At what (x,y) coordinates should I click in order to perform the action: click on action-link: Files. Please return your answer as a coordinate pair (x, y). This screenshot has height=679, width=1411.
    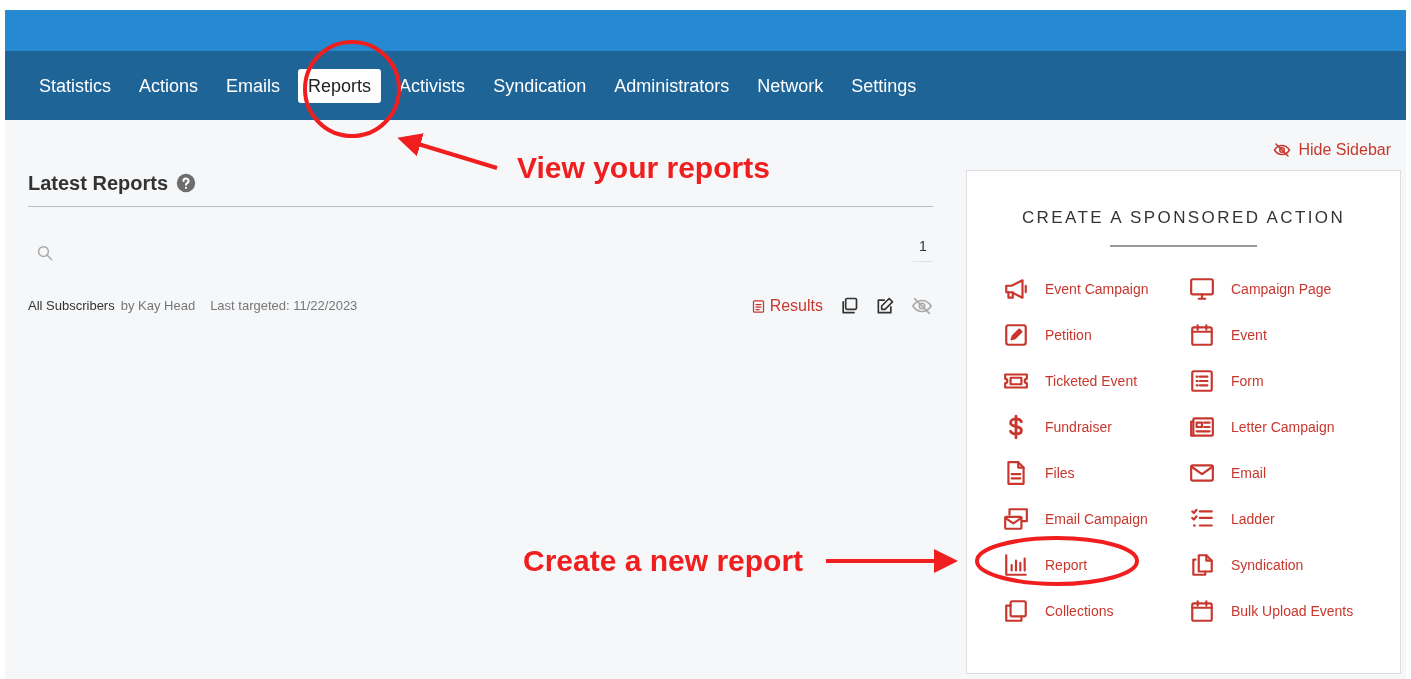
    Looking at the image, I should click on (1096, 473).